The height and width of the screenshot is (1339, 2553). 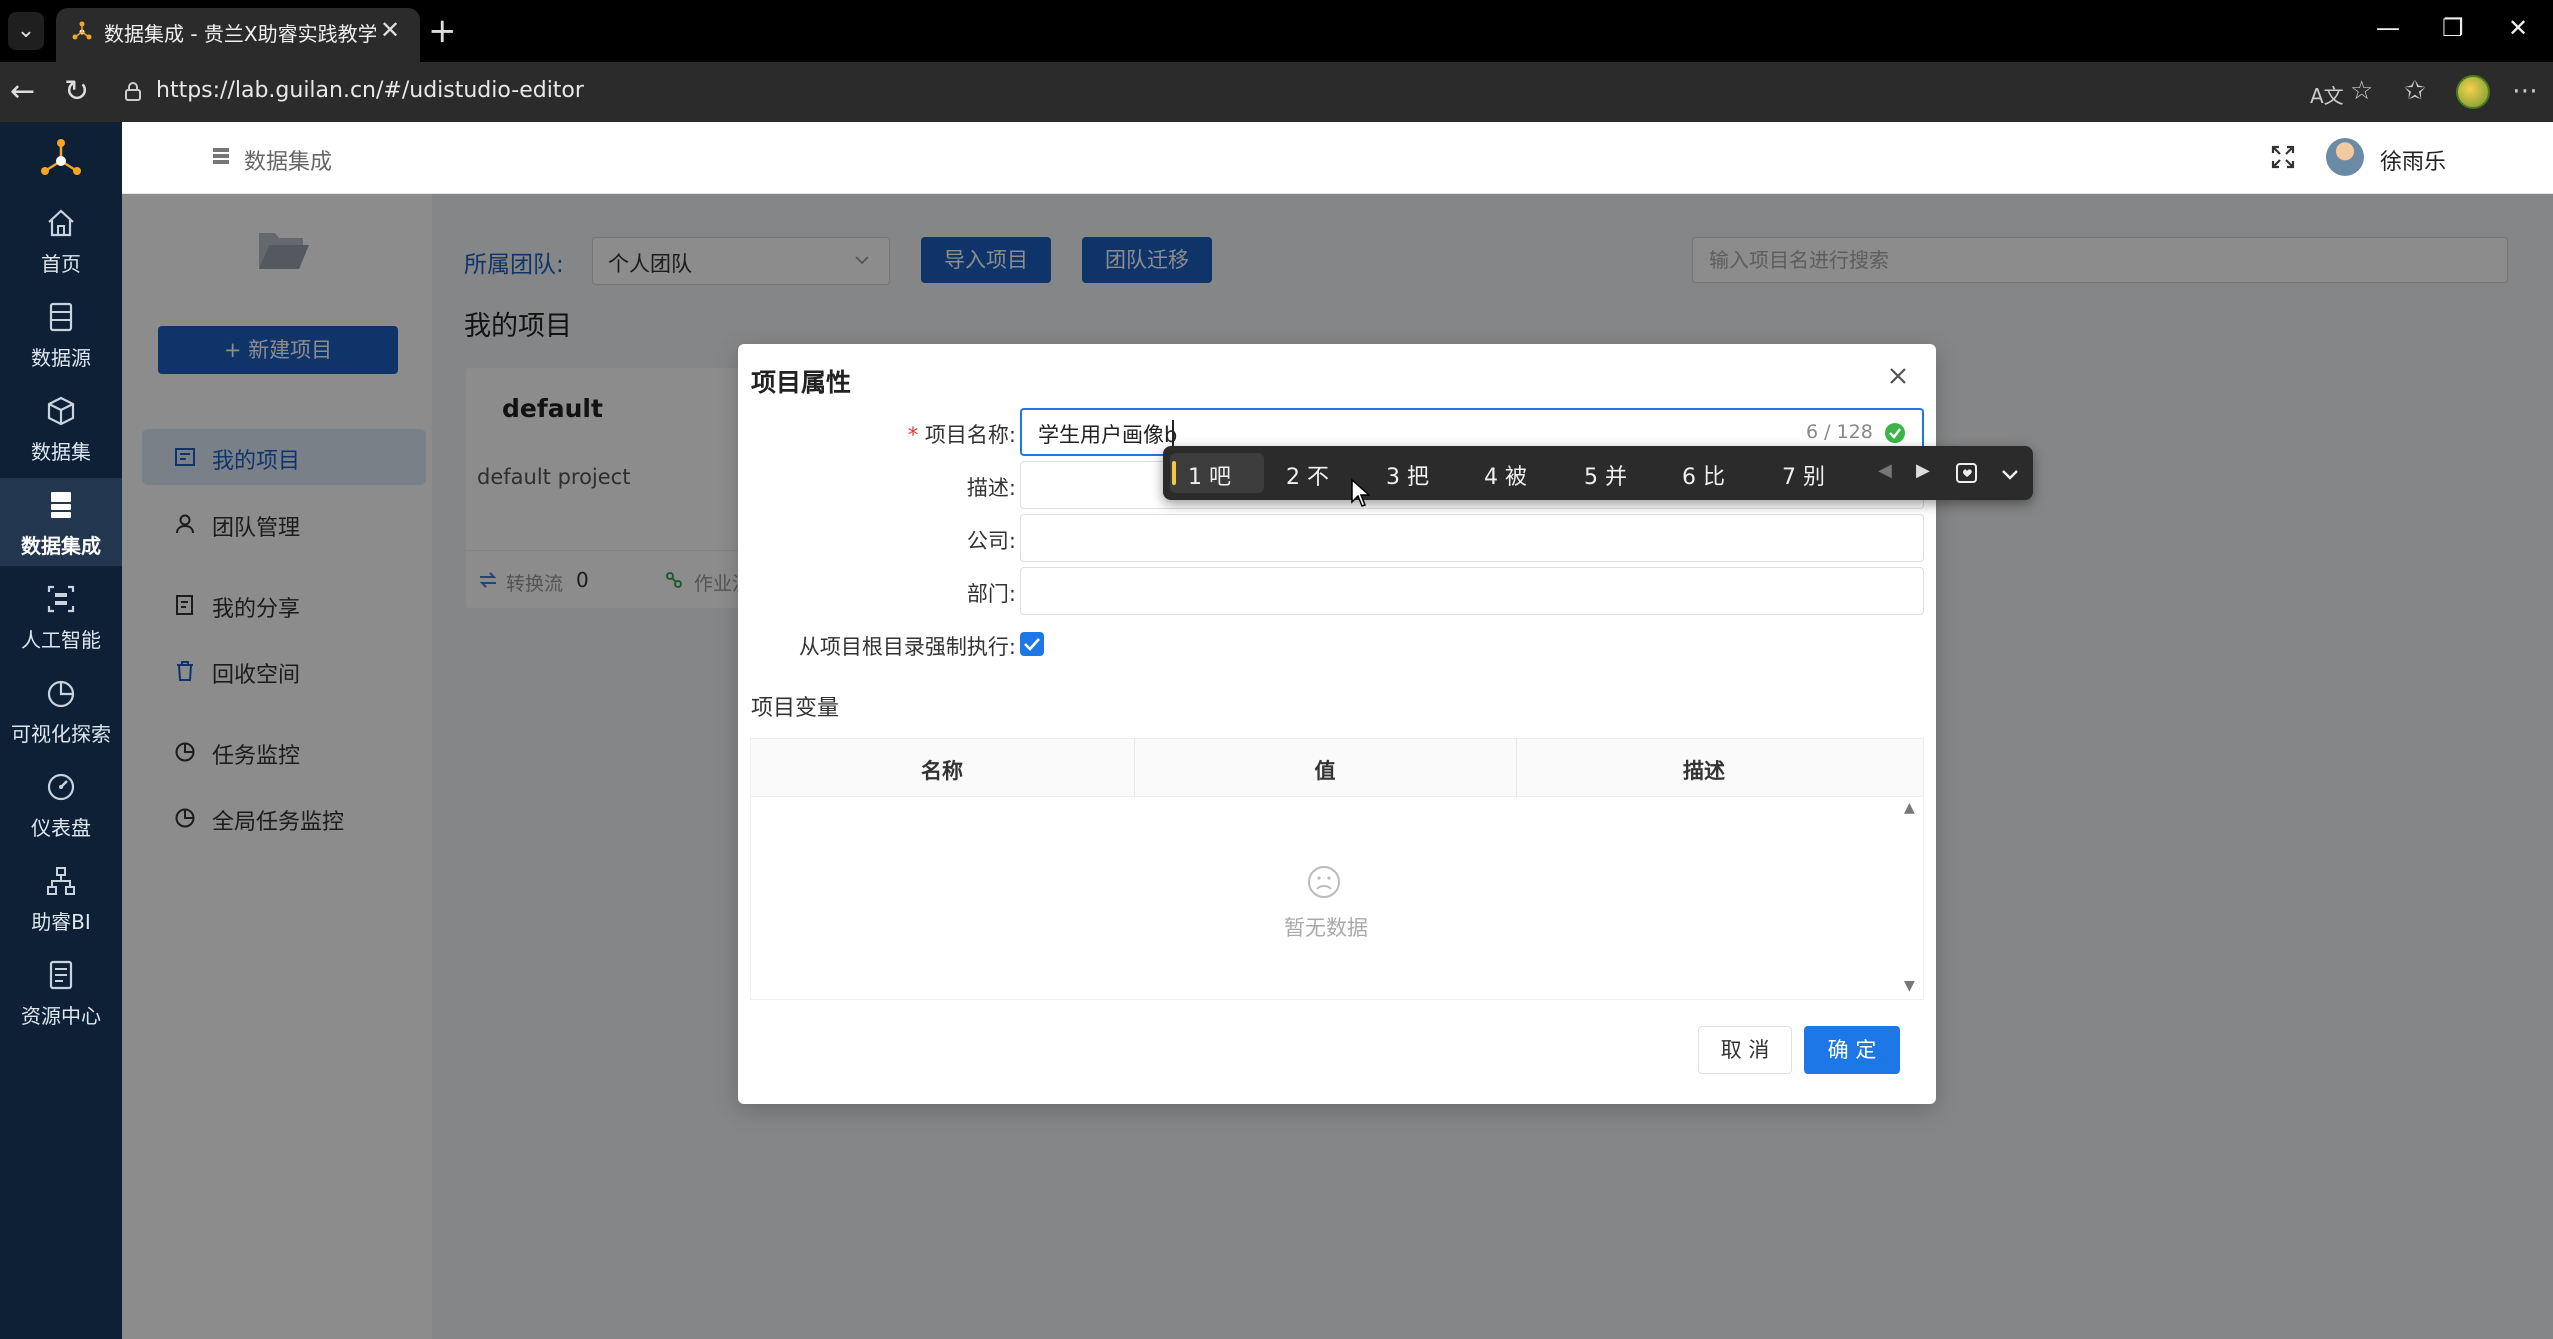 I want to click on sidebar-item-label: 资源中心, so click(x=61, y=1016).